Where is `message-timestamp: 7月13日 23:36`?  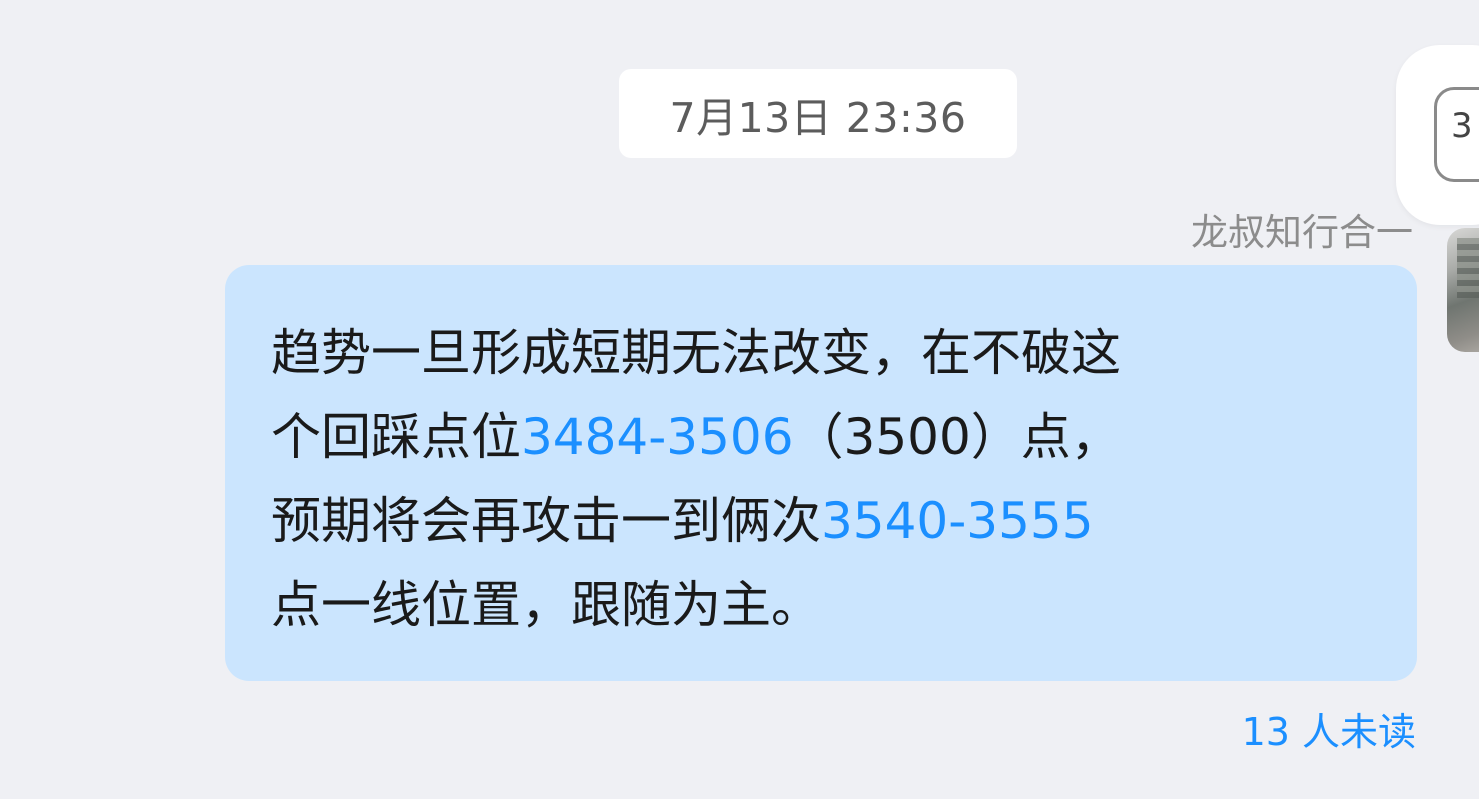 message-timestamp: 7月13日 23:36 is located at coordinates (818, 113).